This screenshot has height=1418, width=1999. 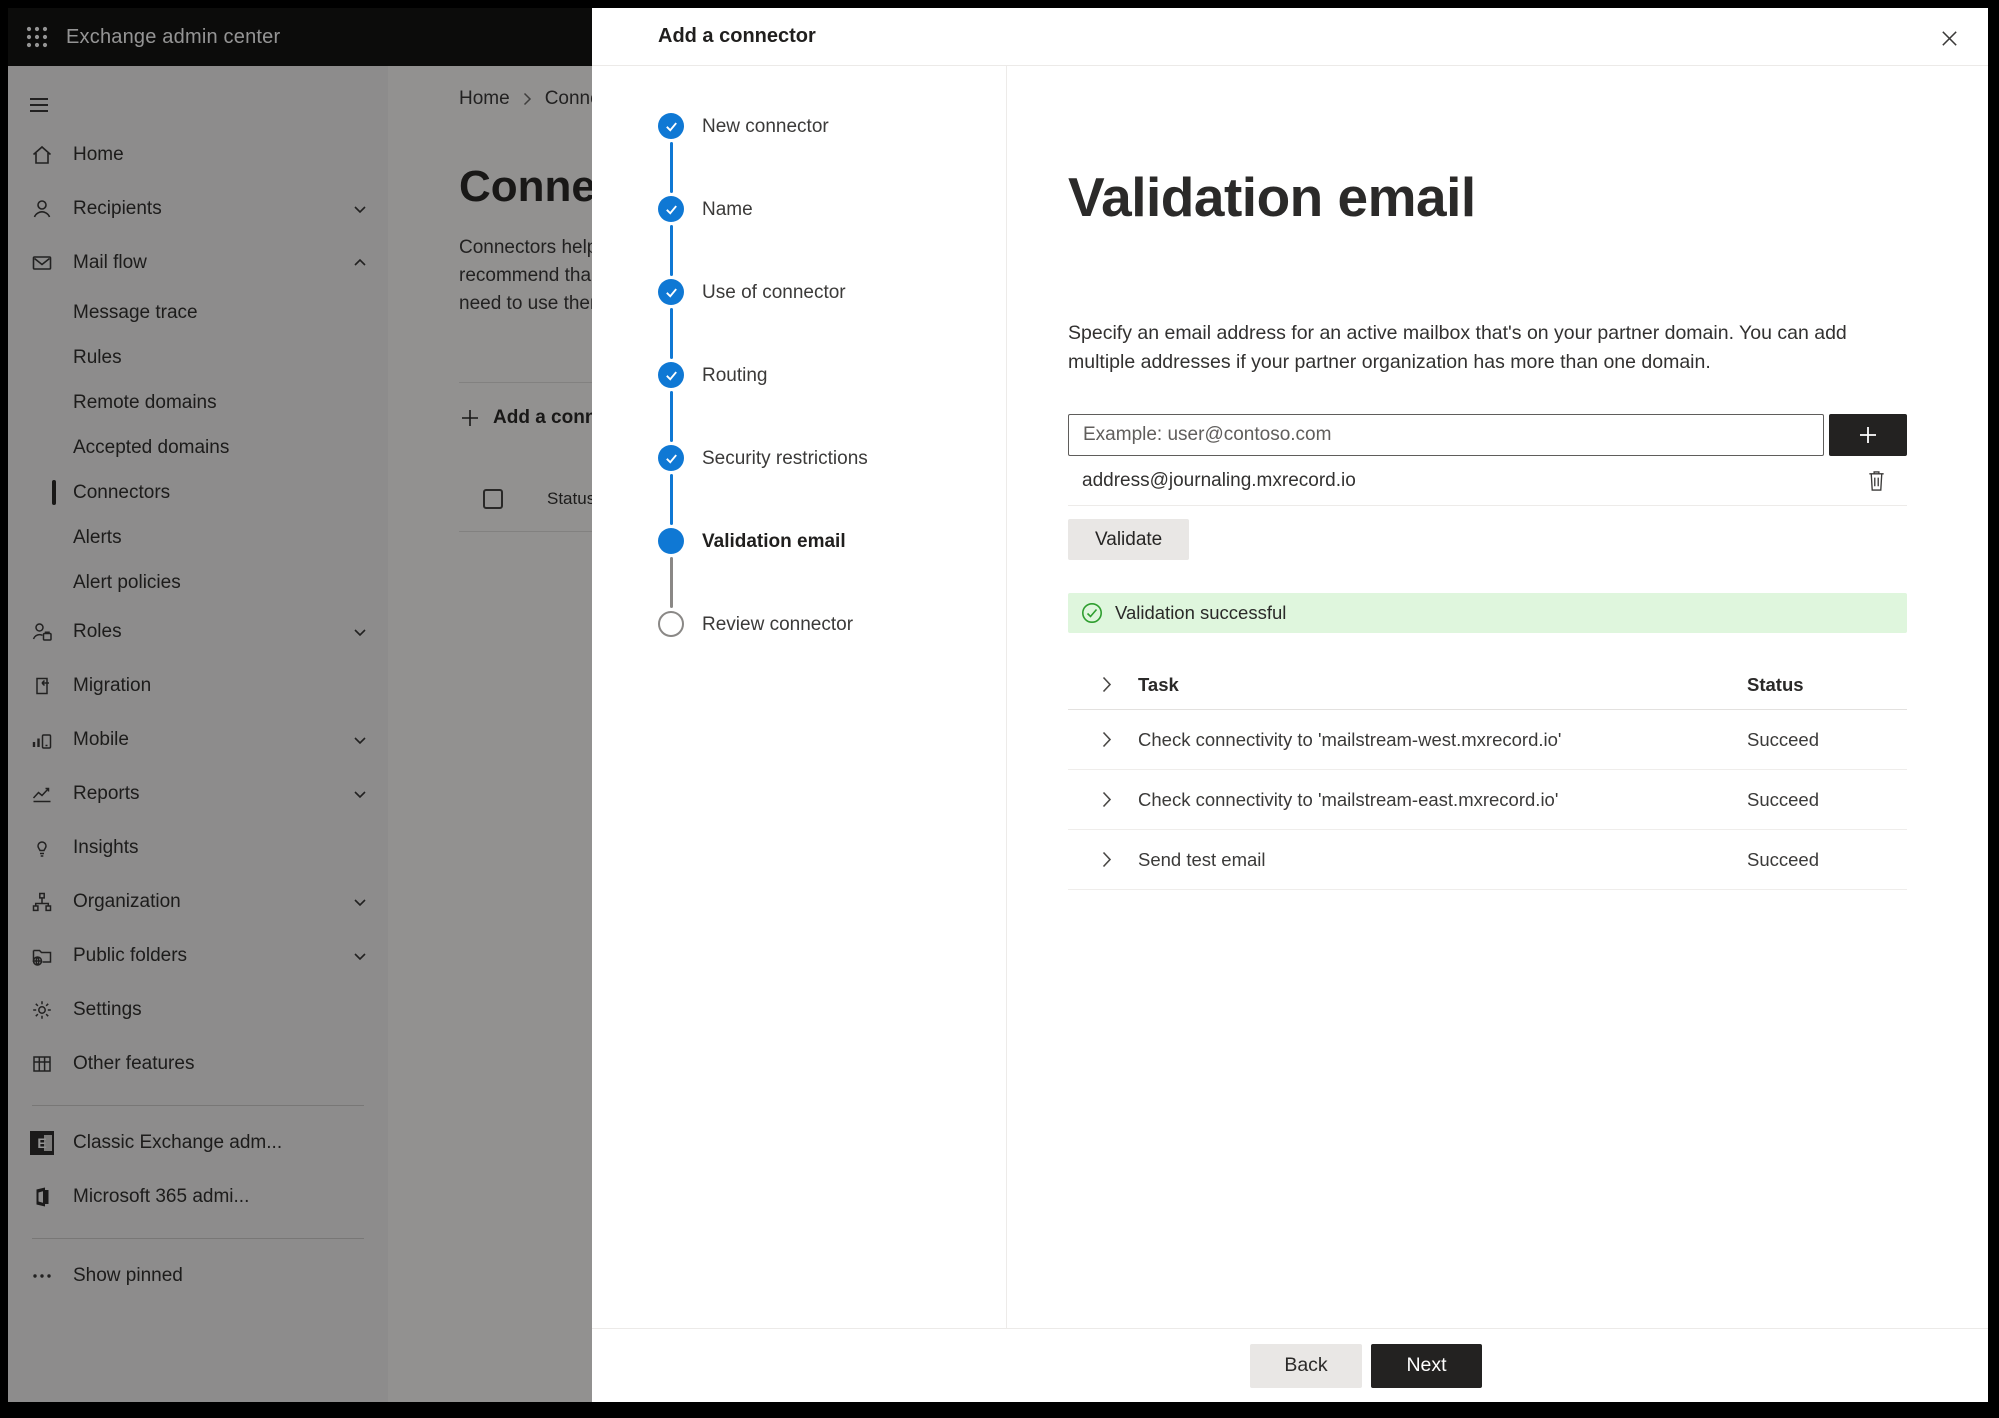 What do you see at coordinates (832, 560) in the screenshot?
I see `step-validation-email: Validation email` at bounding box center [832, 560].